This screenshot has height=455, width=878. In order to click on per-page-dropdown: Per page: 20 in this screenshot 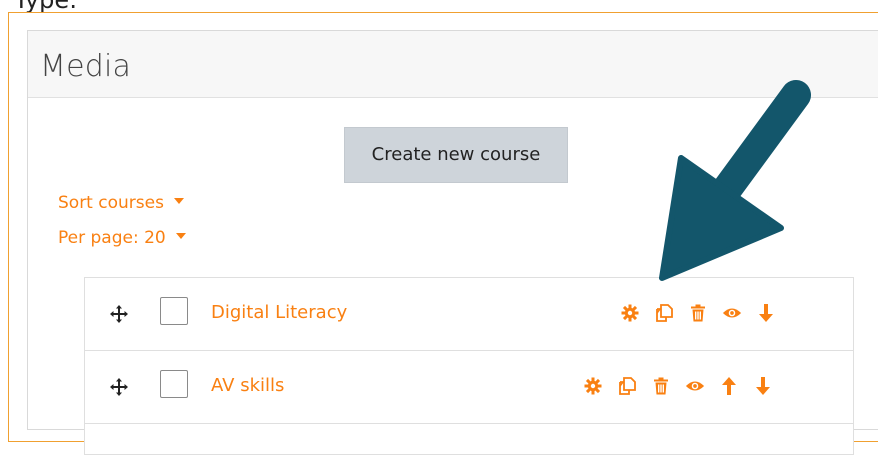, I will do `click(122, 238)`.